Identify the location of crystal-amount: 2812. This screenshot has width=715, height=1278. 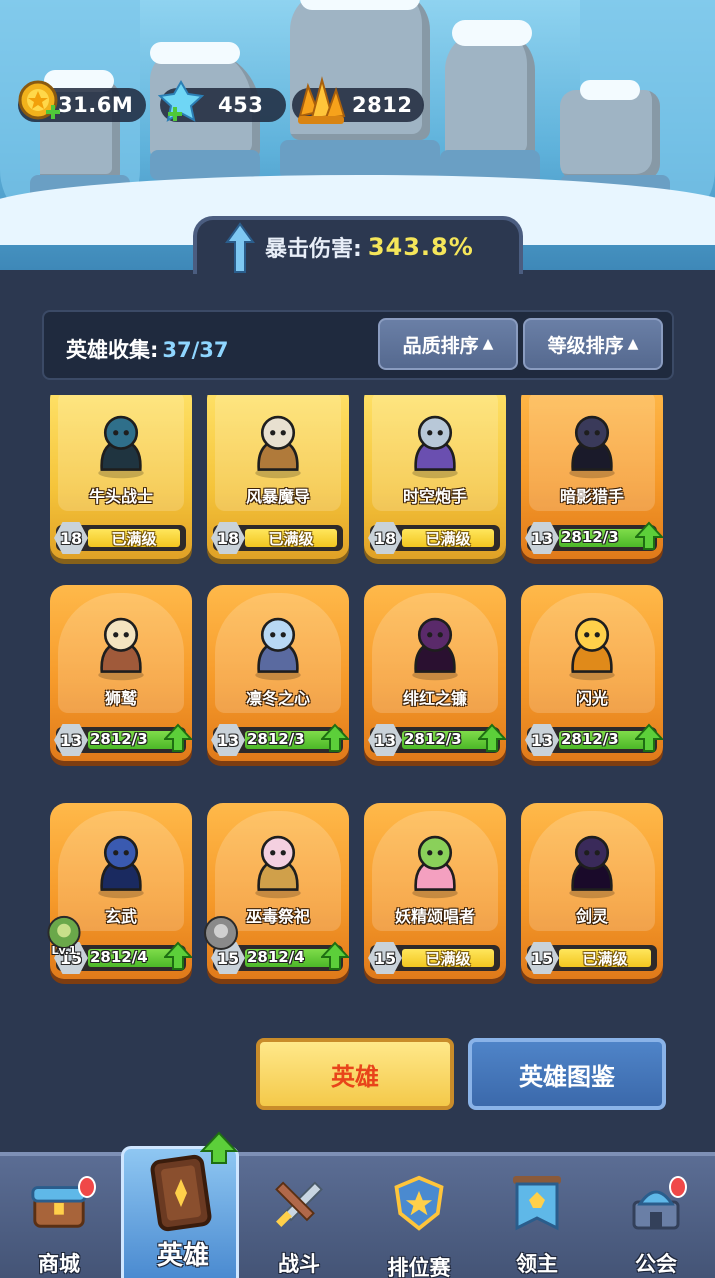
(382, 105).